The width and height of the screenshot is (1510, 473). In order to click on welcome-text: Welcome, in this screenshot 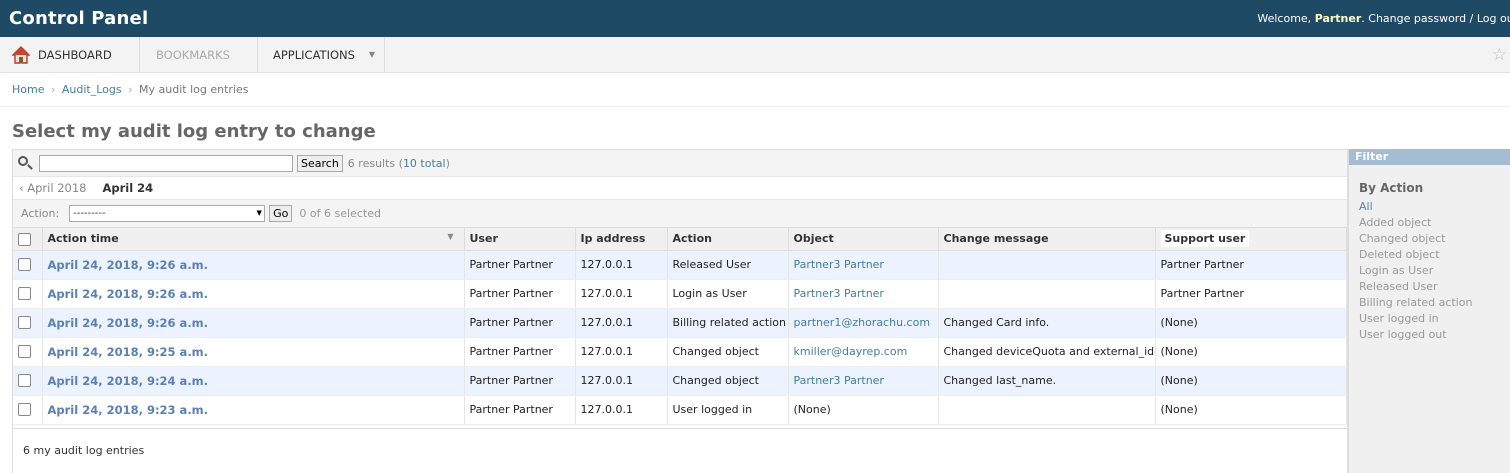, I will do `click(1284, 18)`.